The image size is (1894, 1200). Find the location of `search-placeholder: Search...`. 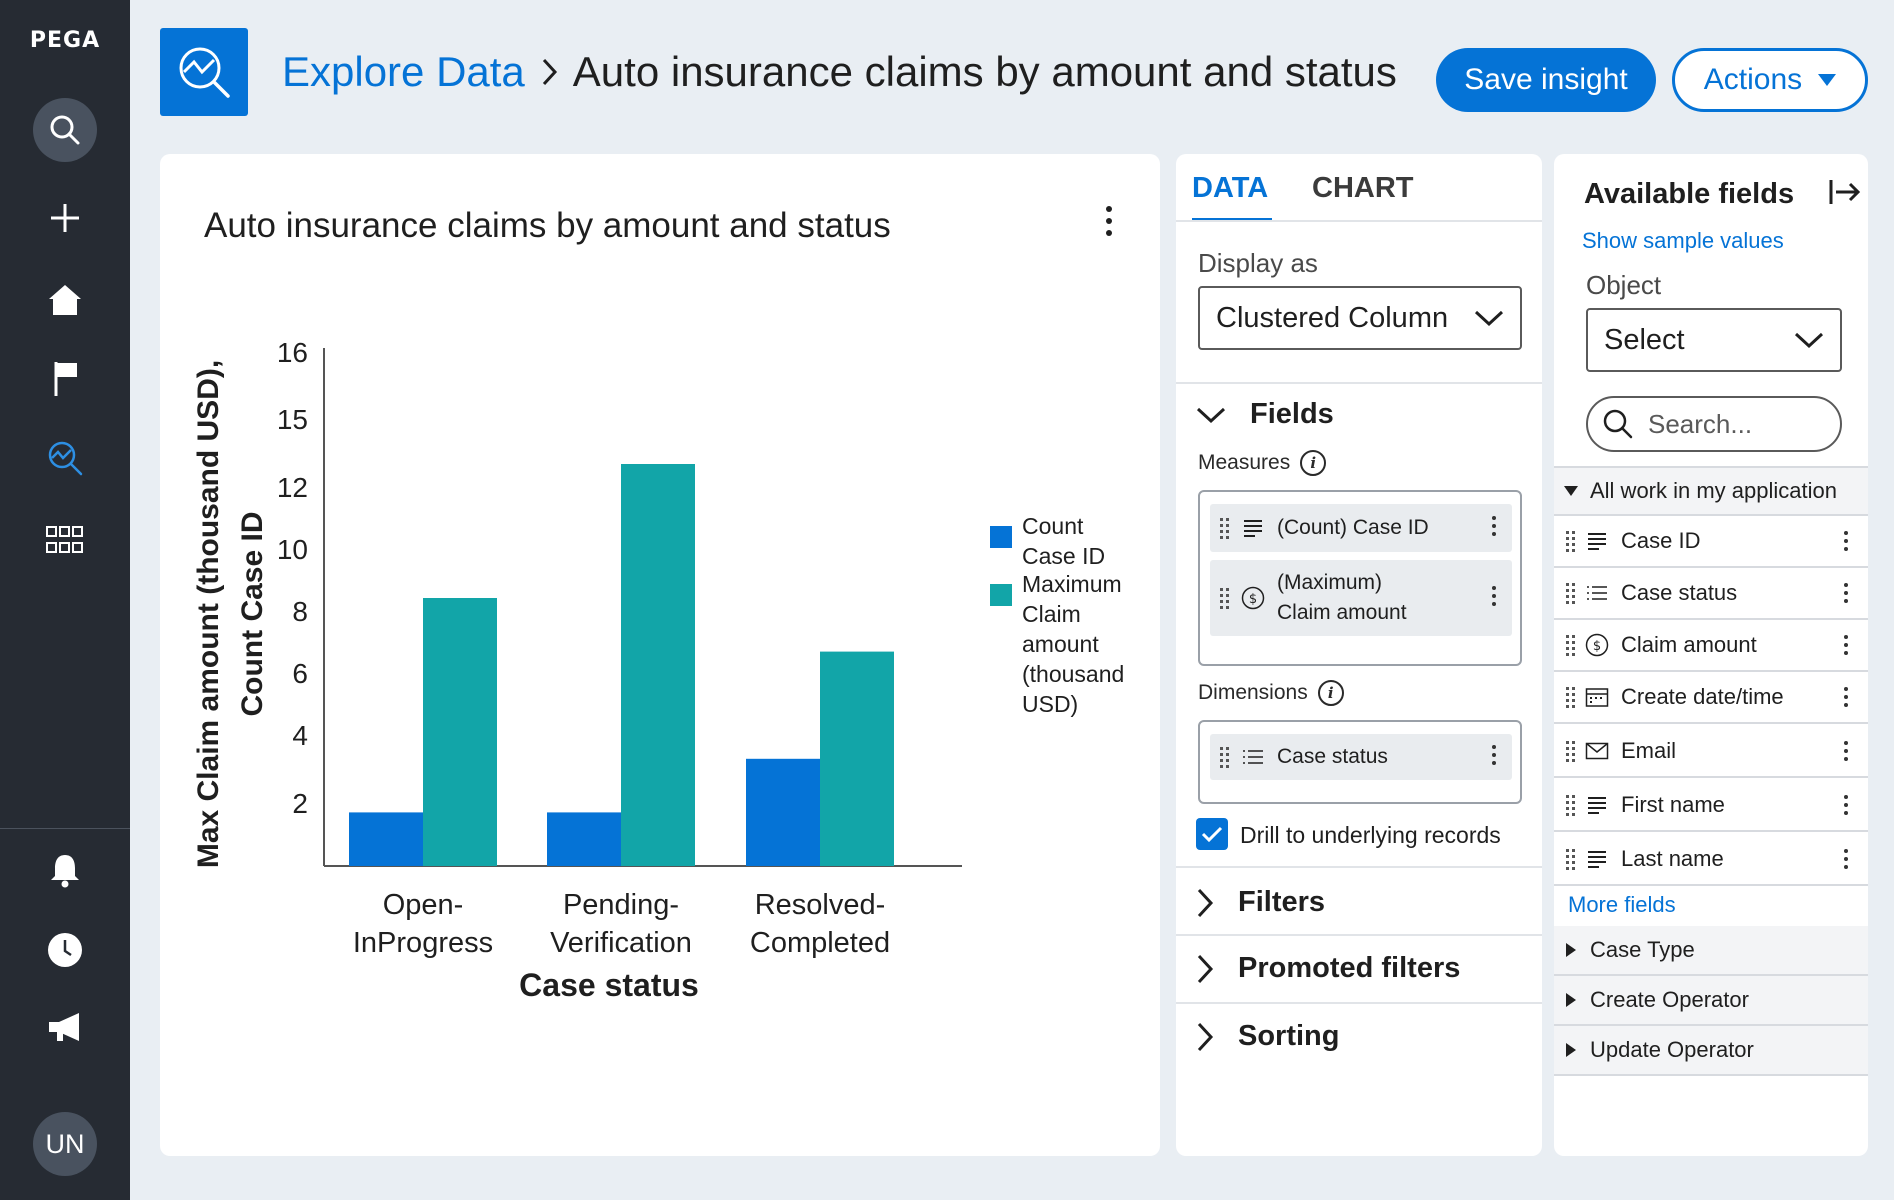

search-placeholder: Search... is located at coordinates (1700, 423).